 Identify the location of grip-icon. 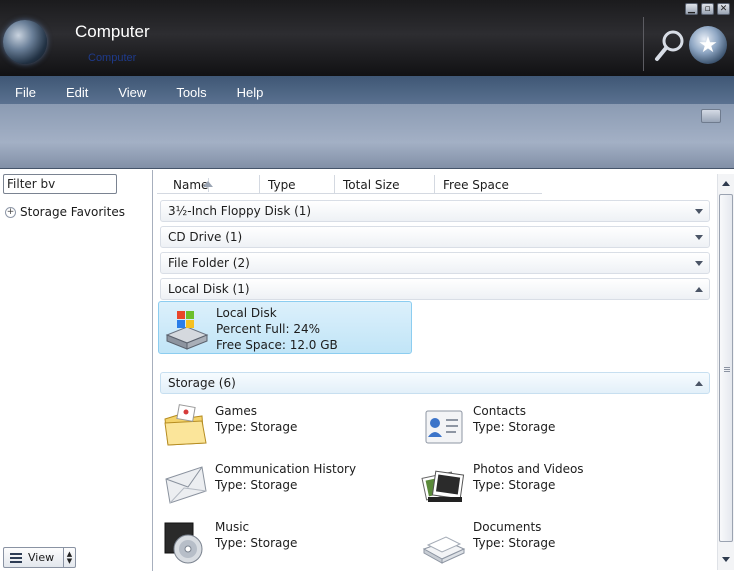
(727, 367).